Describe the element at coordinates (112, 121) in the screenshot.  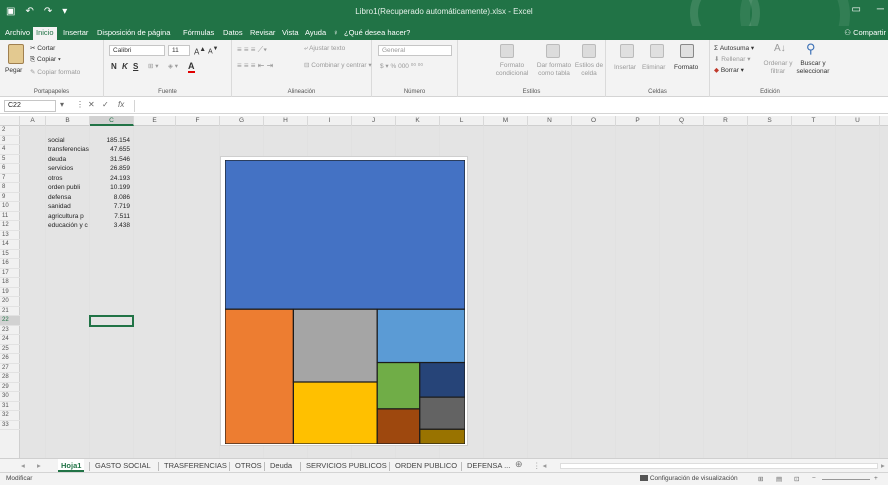
I see `column-header-c: C` at that location.